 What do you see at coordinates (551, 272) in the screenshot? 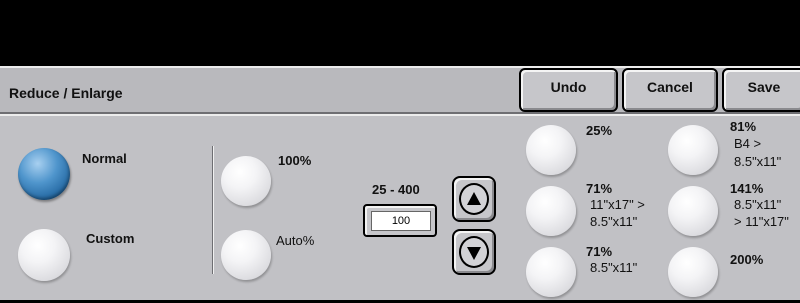
I see `preset-71-letter-button` at bounding box center [551, 272].